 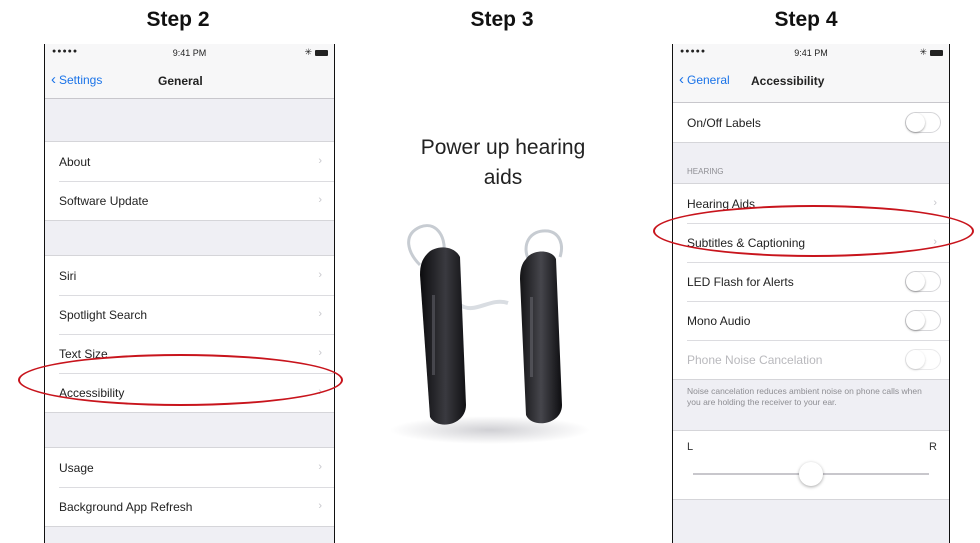 What do you see at coordinates (490, 334) in the screenshot?
I see `hearing-aids-image` at bounding box center [490, 334].